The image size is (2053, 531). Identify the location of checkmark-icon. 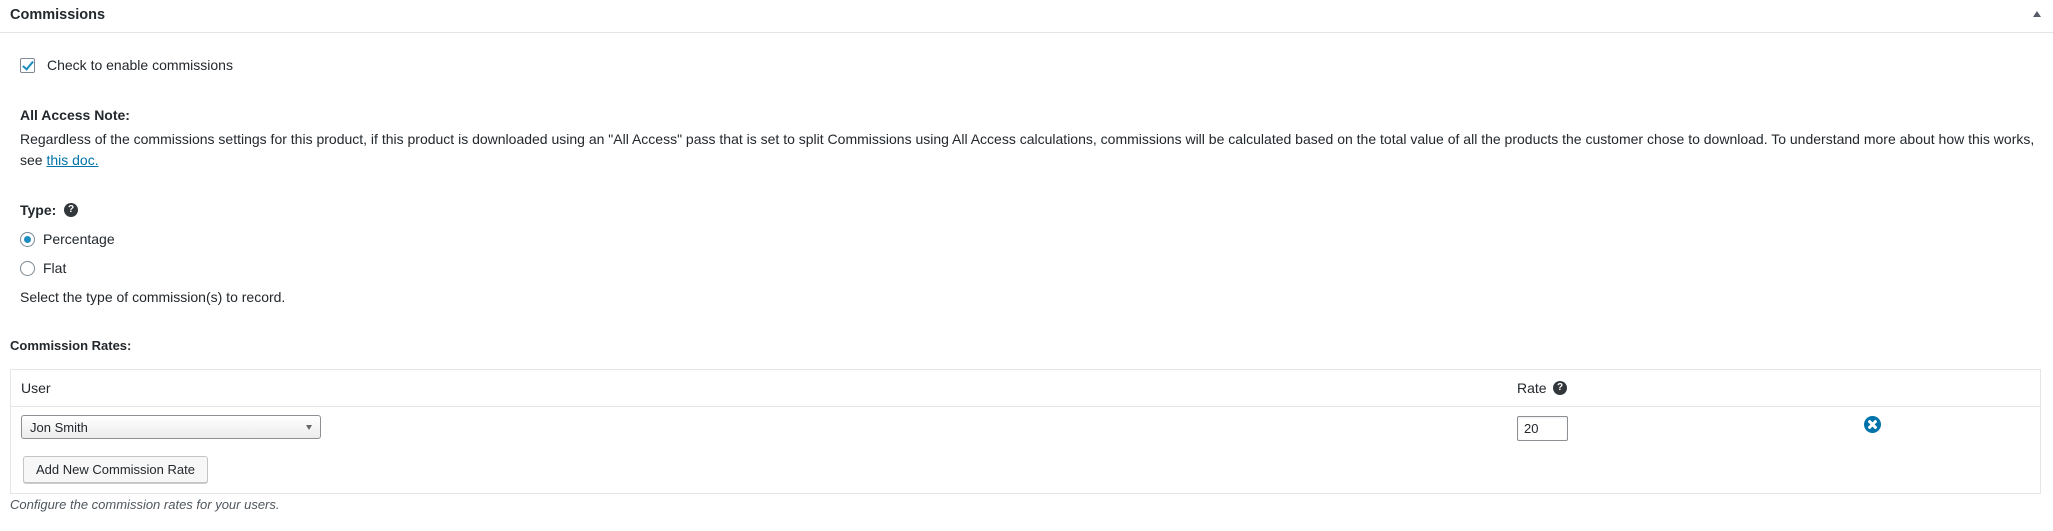
(28, 64).